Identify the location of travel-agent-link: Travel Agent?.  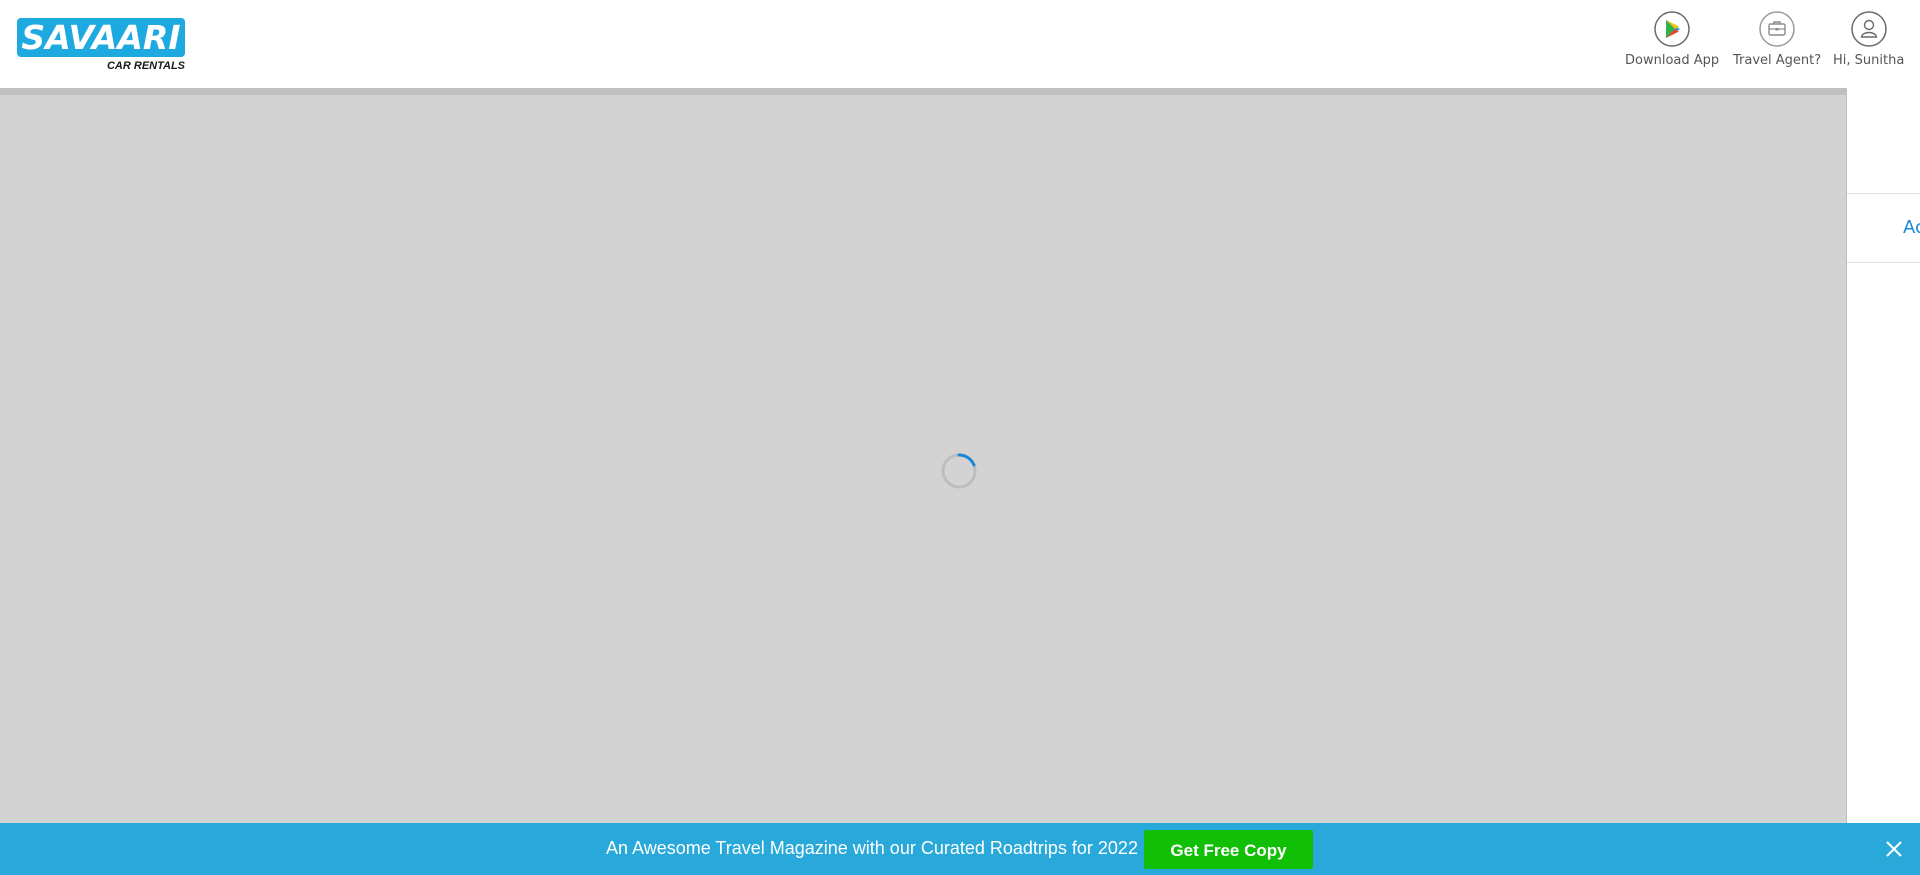
(1777, 39).